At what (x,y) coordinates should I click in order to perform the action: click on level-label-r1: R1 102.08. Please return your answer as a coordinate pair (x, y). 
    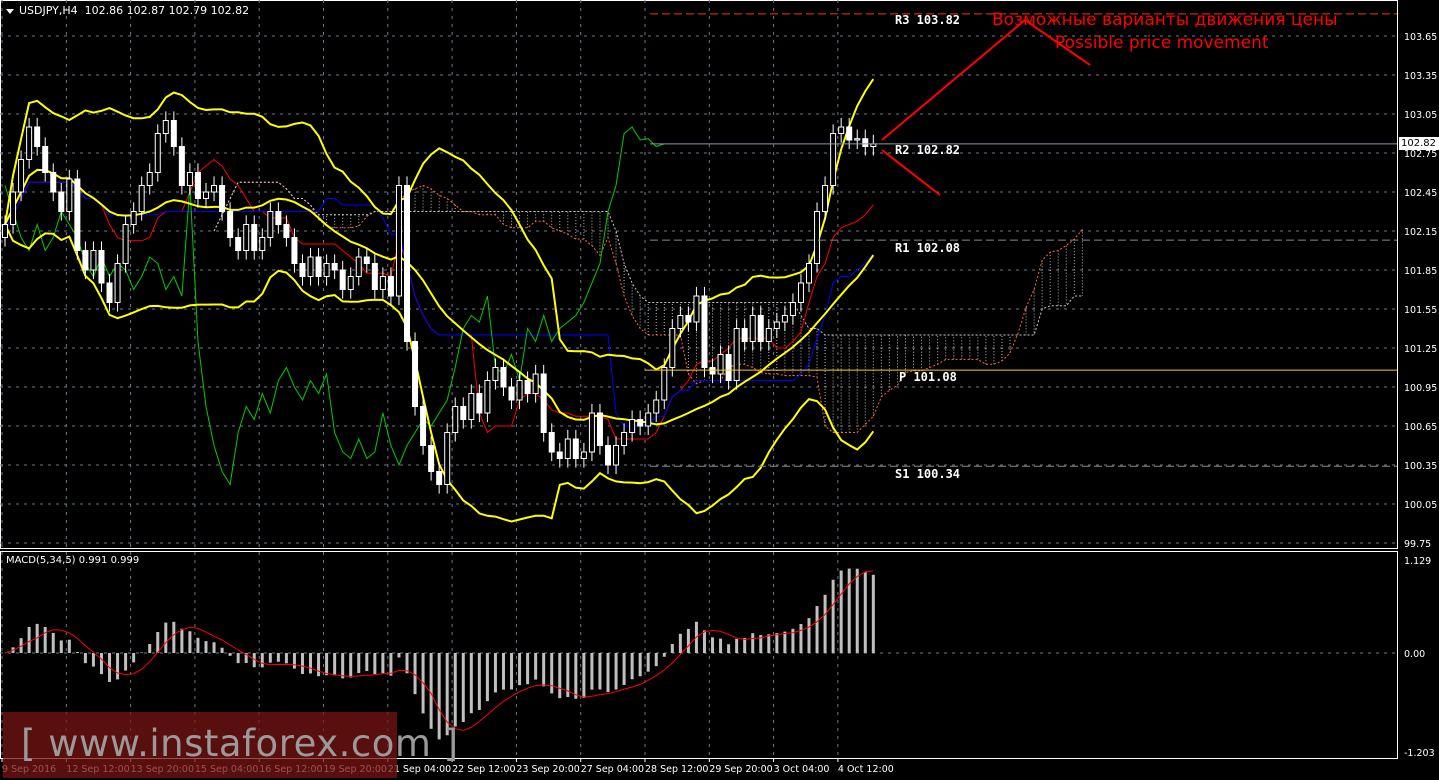
    Looking at the image, I should click on (928, 248).